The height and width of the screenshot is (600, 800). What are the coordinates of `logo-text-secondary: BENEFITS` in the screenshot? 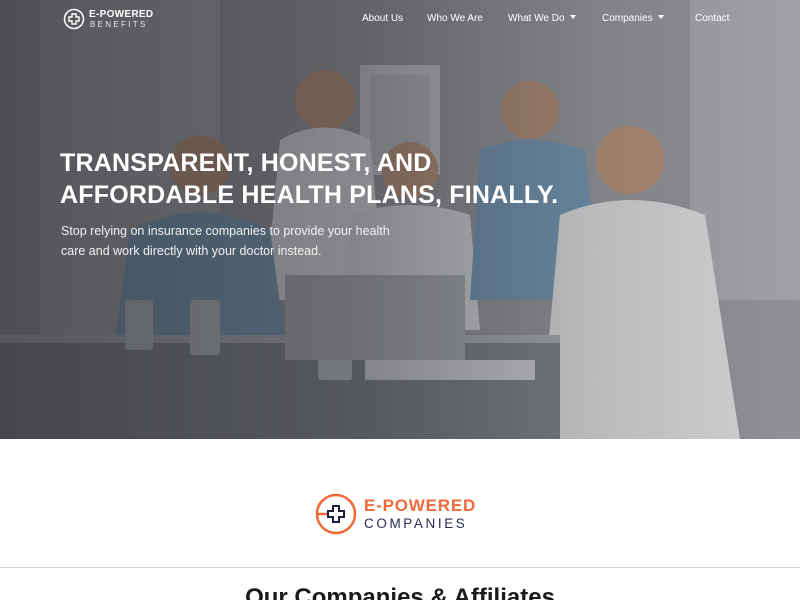 It's located at (119, 24).